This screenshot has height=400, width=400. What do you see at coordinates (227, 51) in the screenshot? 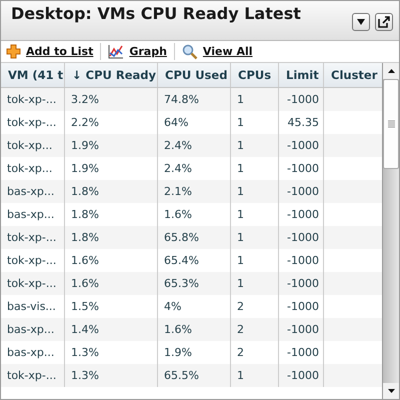
I see `toolbar-link: View All` at bounding box center [227, 51].